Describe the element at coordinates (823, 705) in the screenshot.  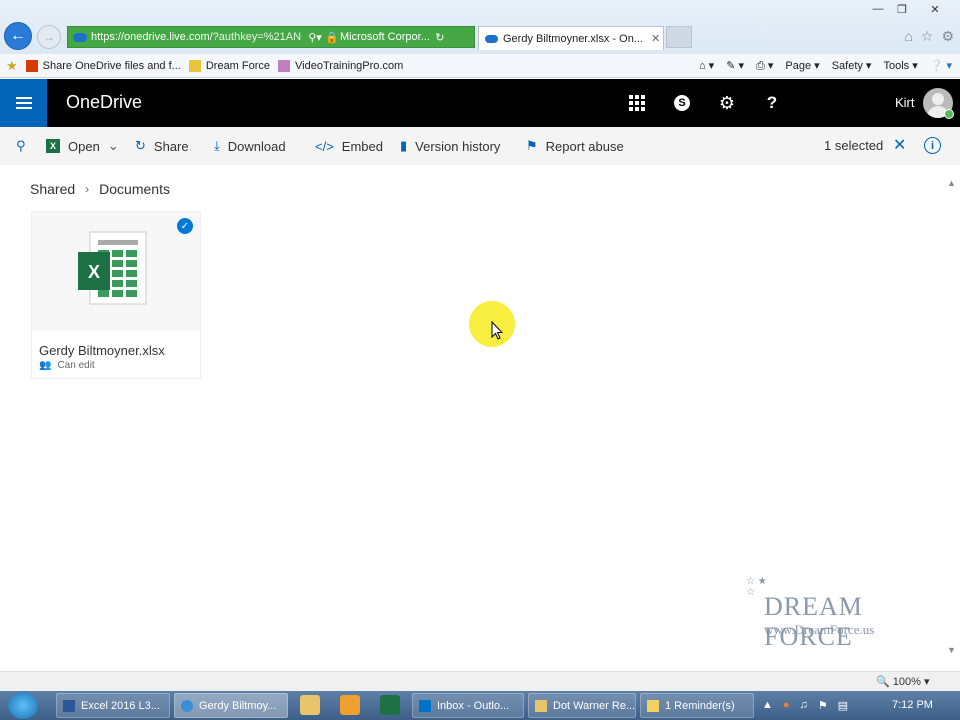
I see `flag-icon: ⚑` at that location.